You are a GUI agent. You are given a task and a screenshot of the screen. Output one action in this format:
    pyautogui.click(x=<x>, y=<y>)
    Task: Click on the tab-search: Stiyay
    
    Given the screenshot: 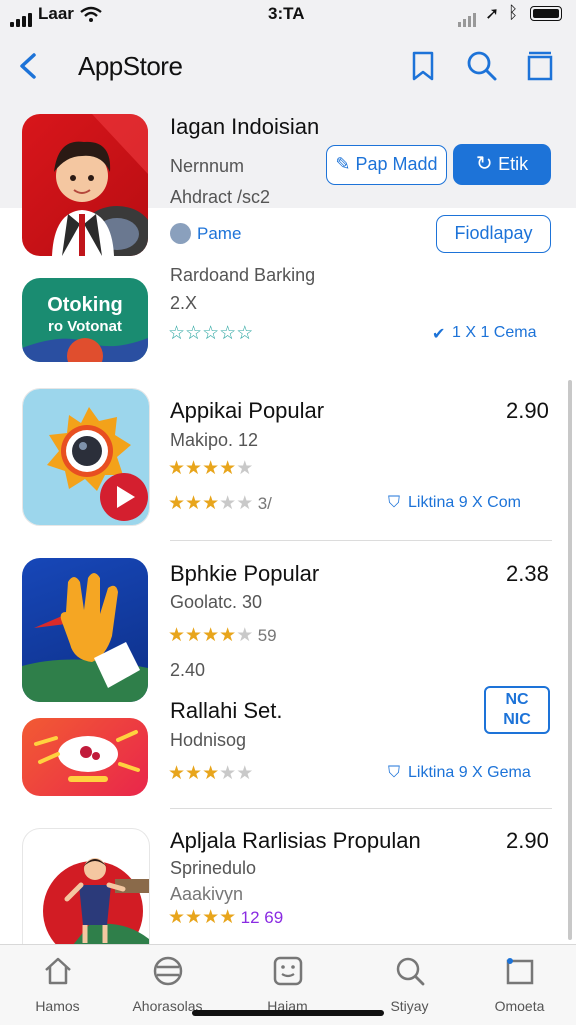 What is the action you would take?
    pyautogui.click(x=409, y=979)
    